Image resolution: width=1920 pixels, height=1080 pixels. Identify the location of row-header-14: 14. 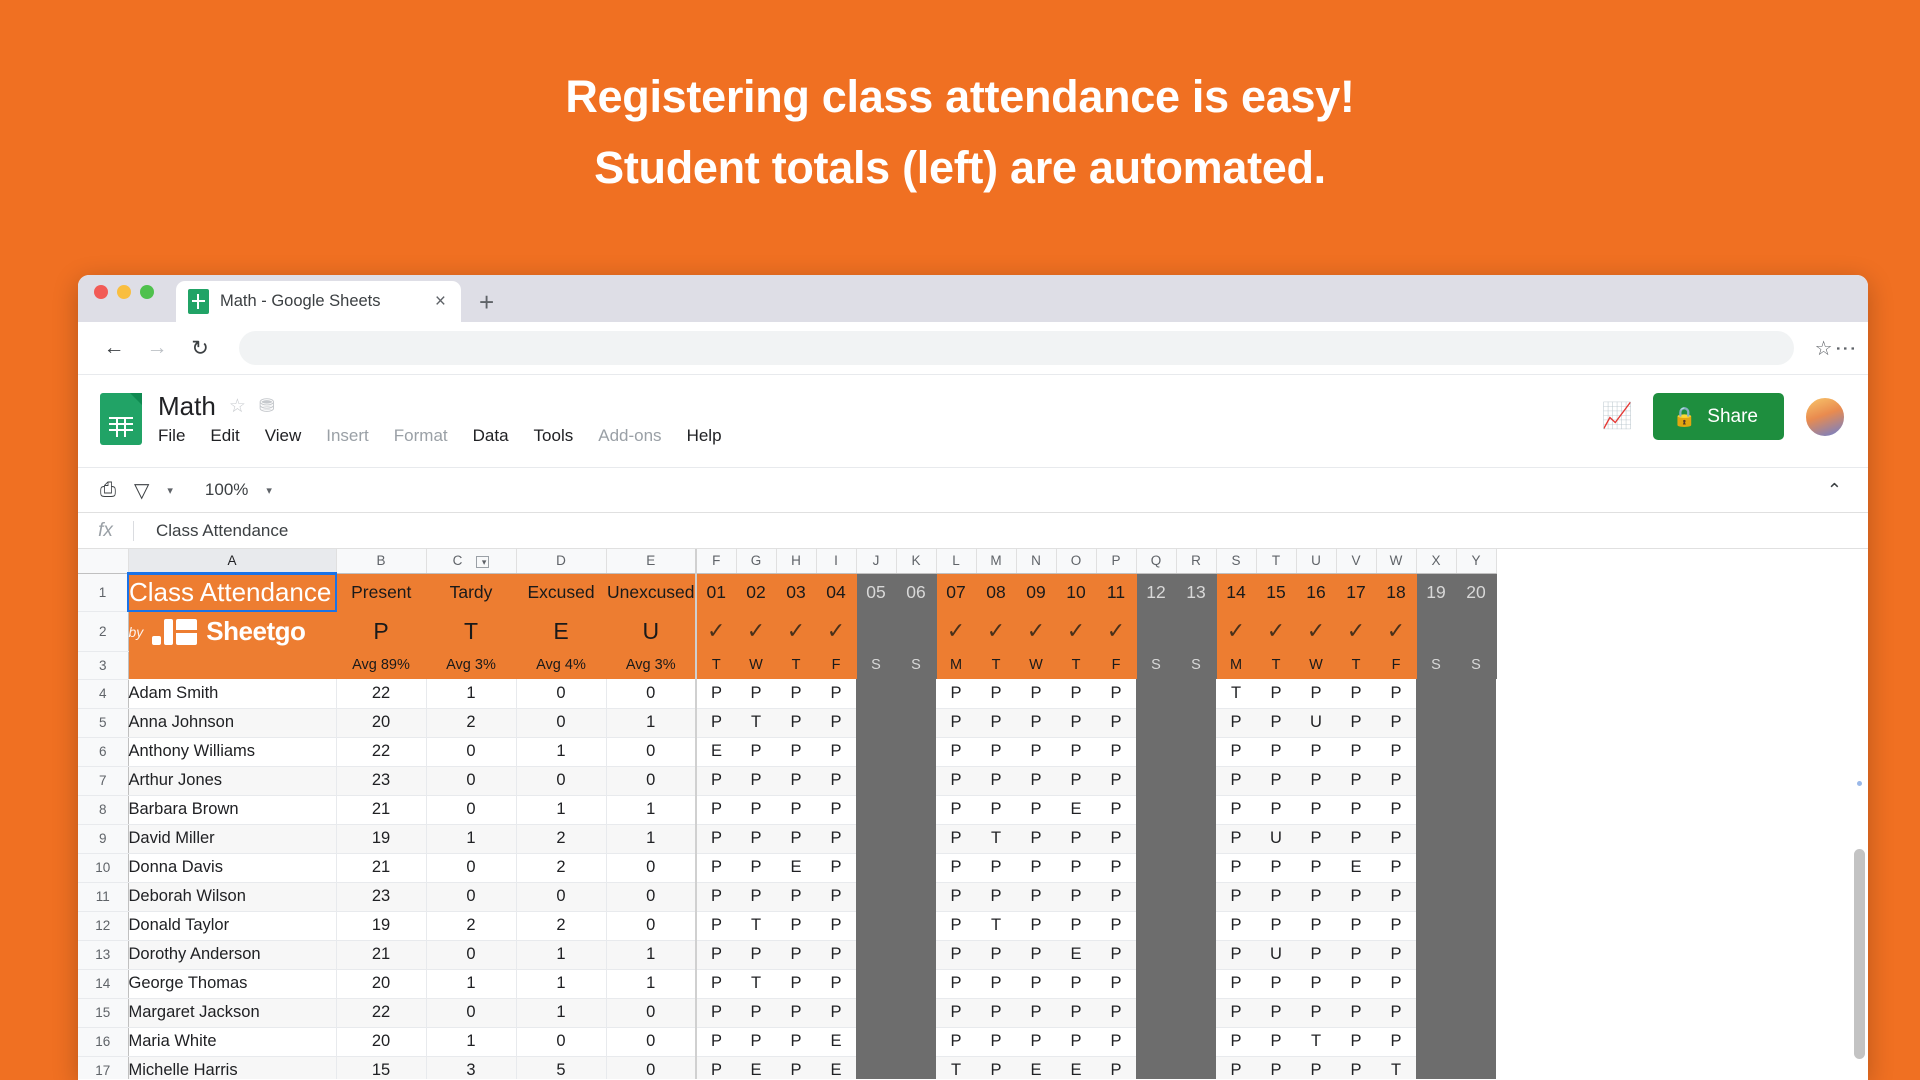
(103, 984).